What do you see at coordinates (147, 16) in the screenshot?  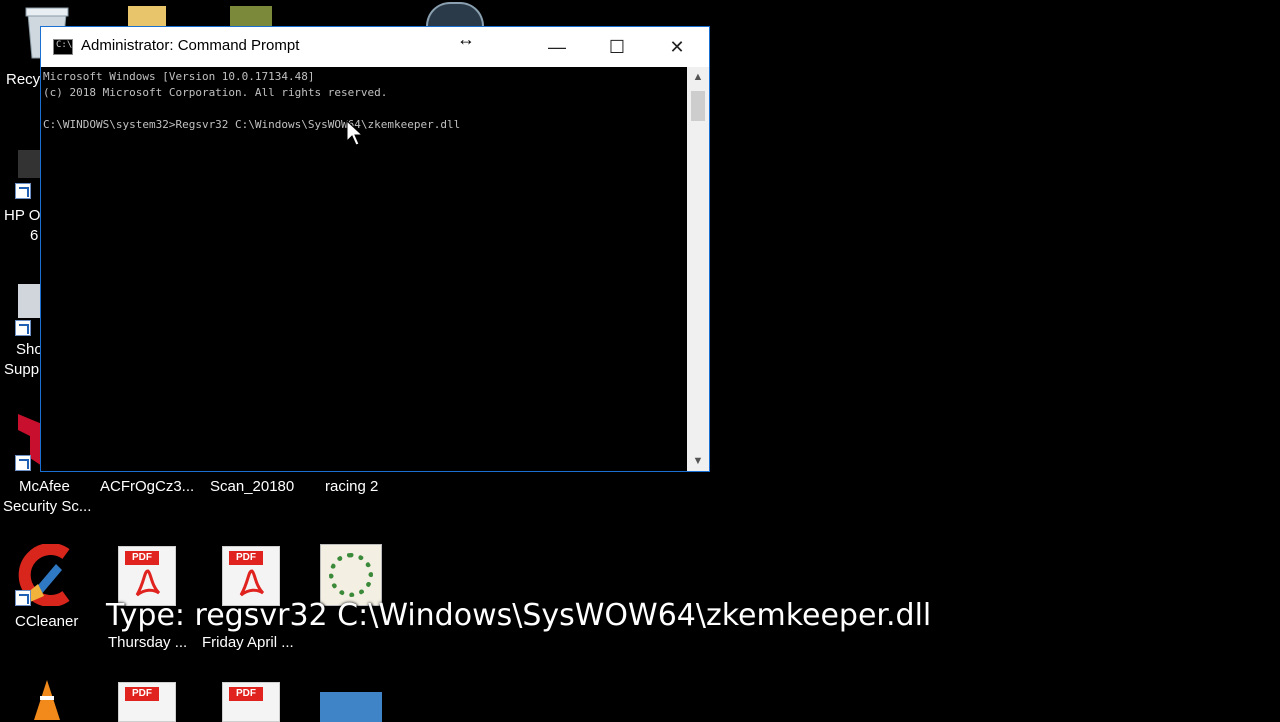 I see `folder-icon` at bounding box center [147, 16].